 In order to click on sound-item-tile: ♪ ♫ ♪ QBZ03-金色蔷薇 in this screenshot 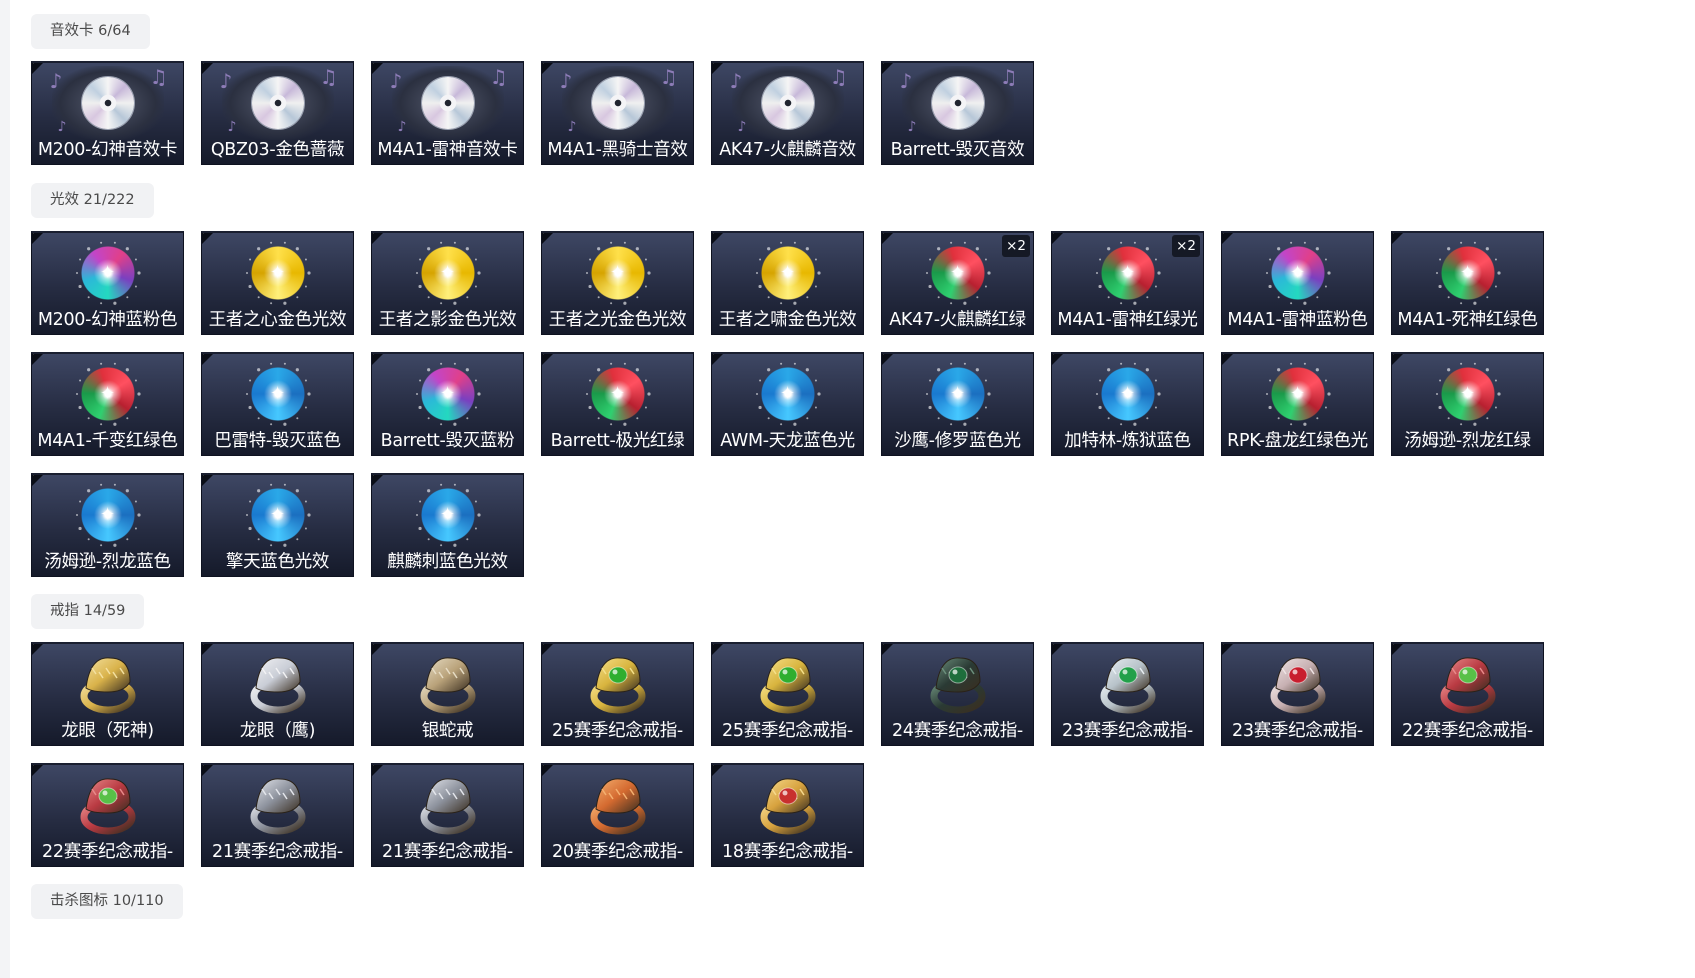, I will do `click(277, 113)`.